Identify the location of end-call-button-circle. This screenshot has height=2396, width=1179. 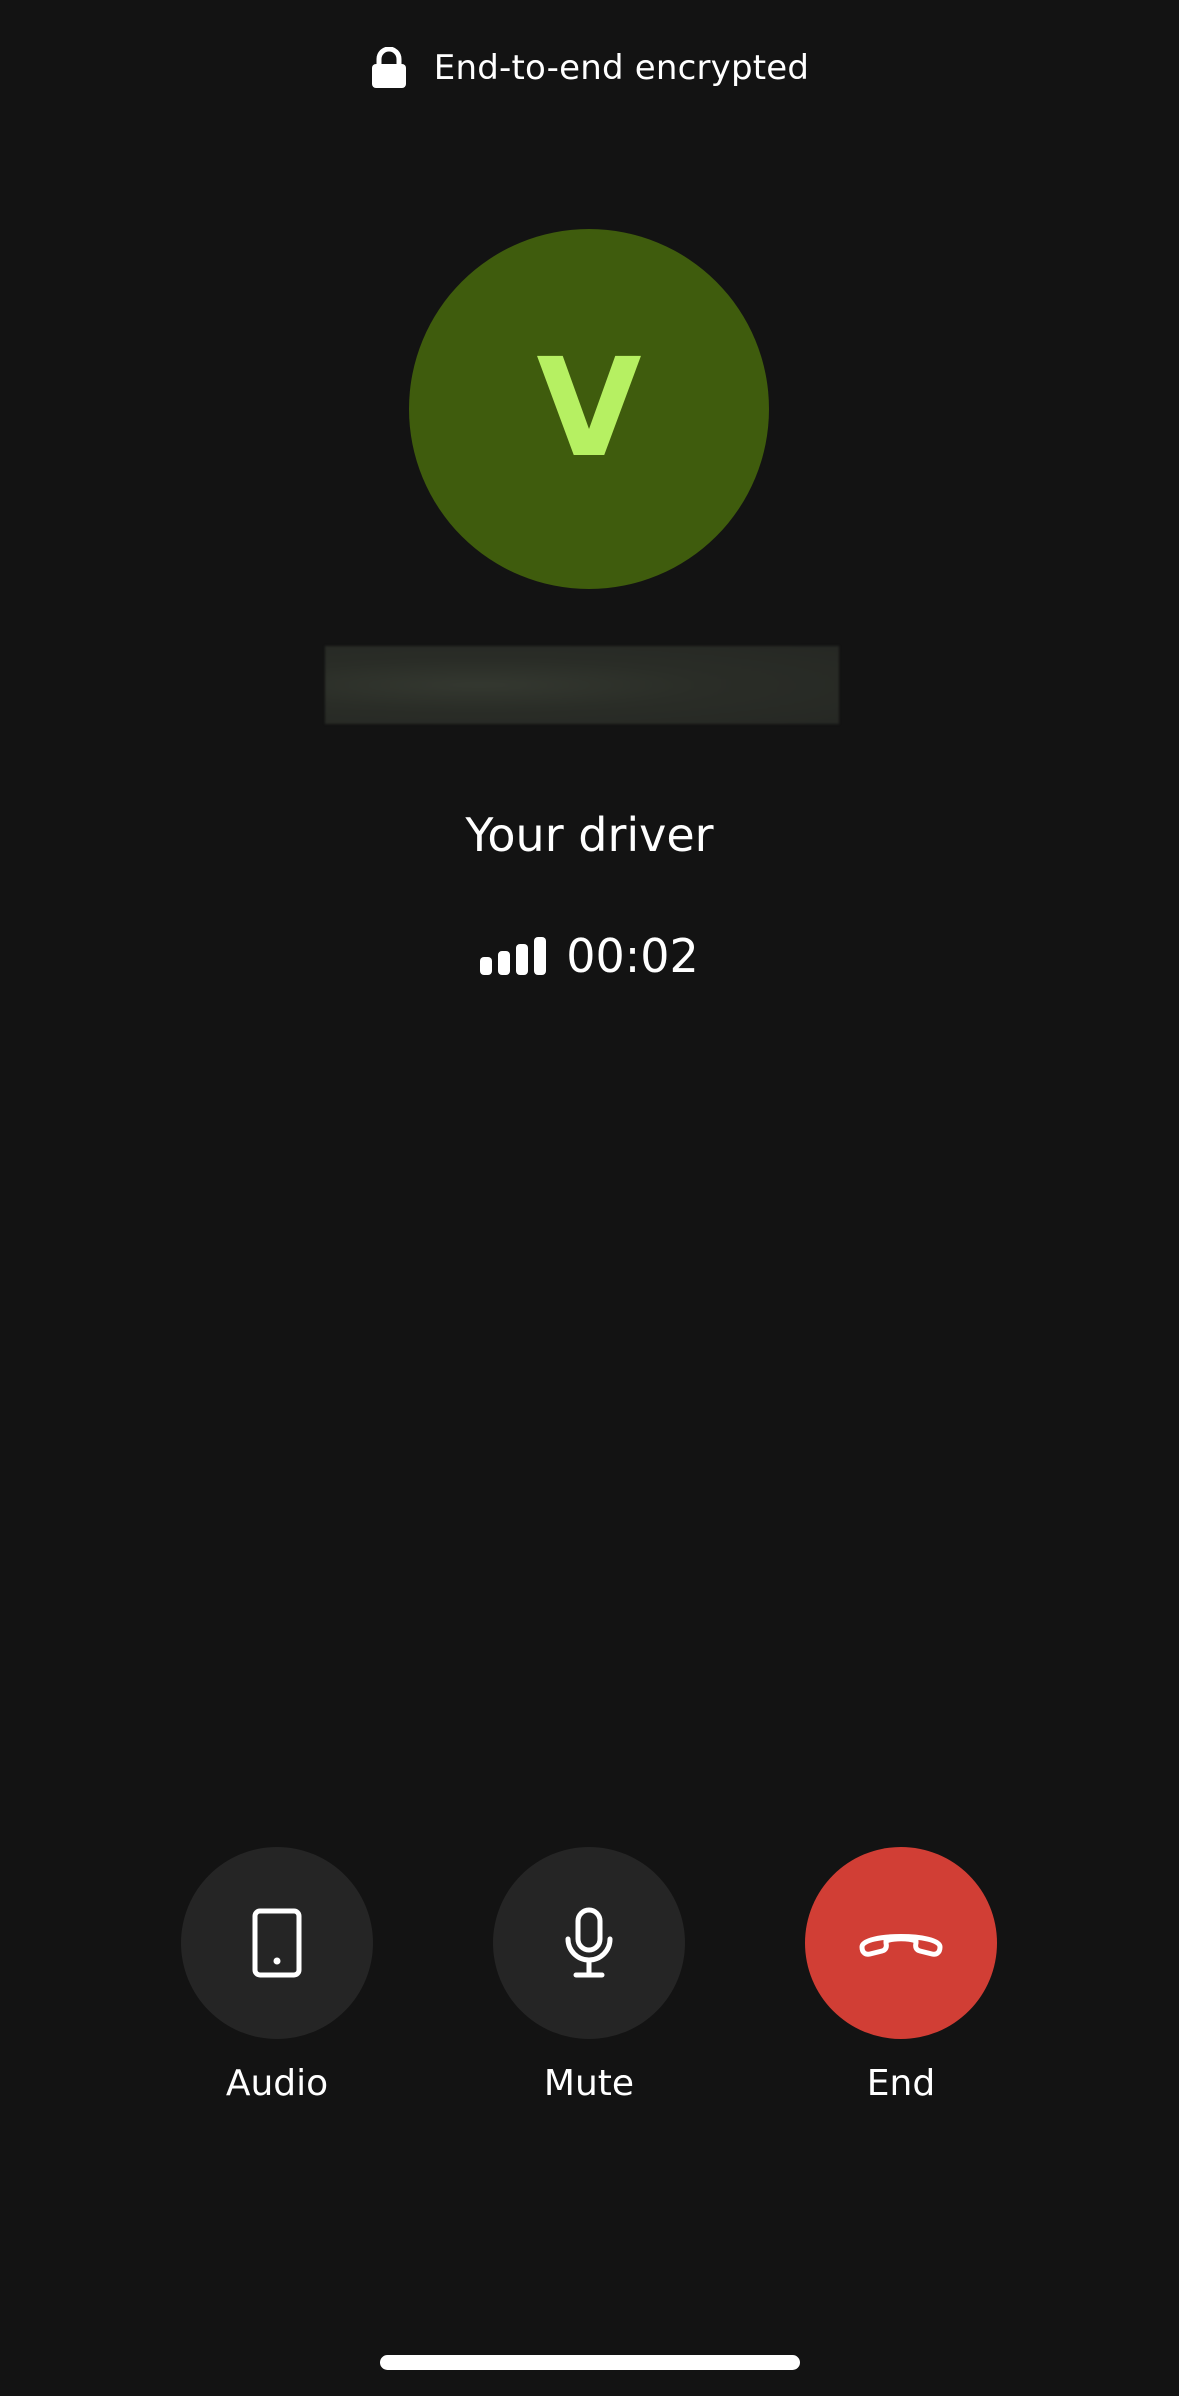
(901, 1943).